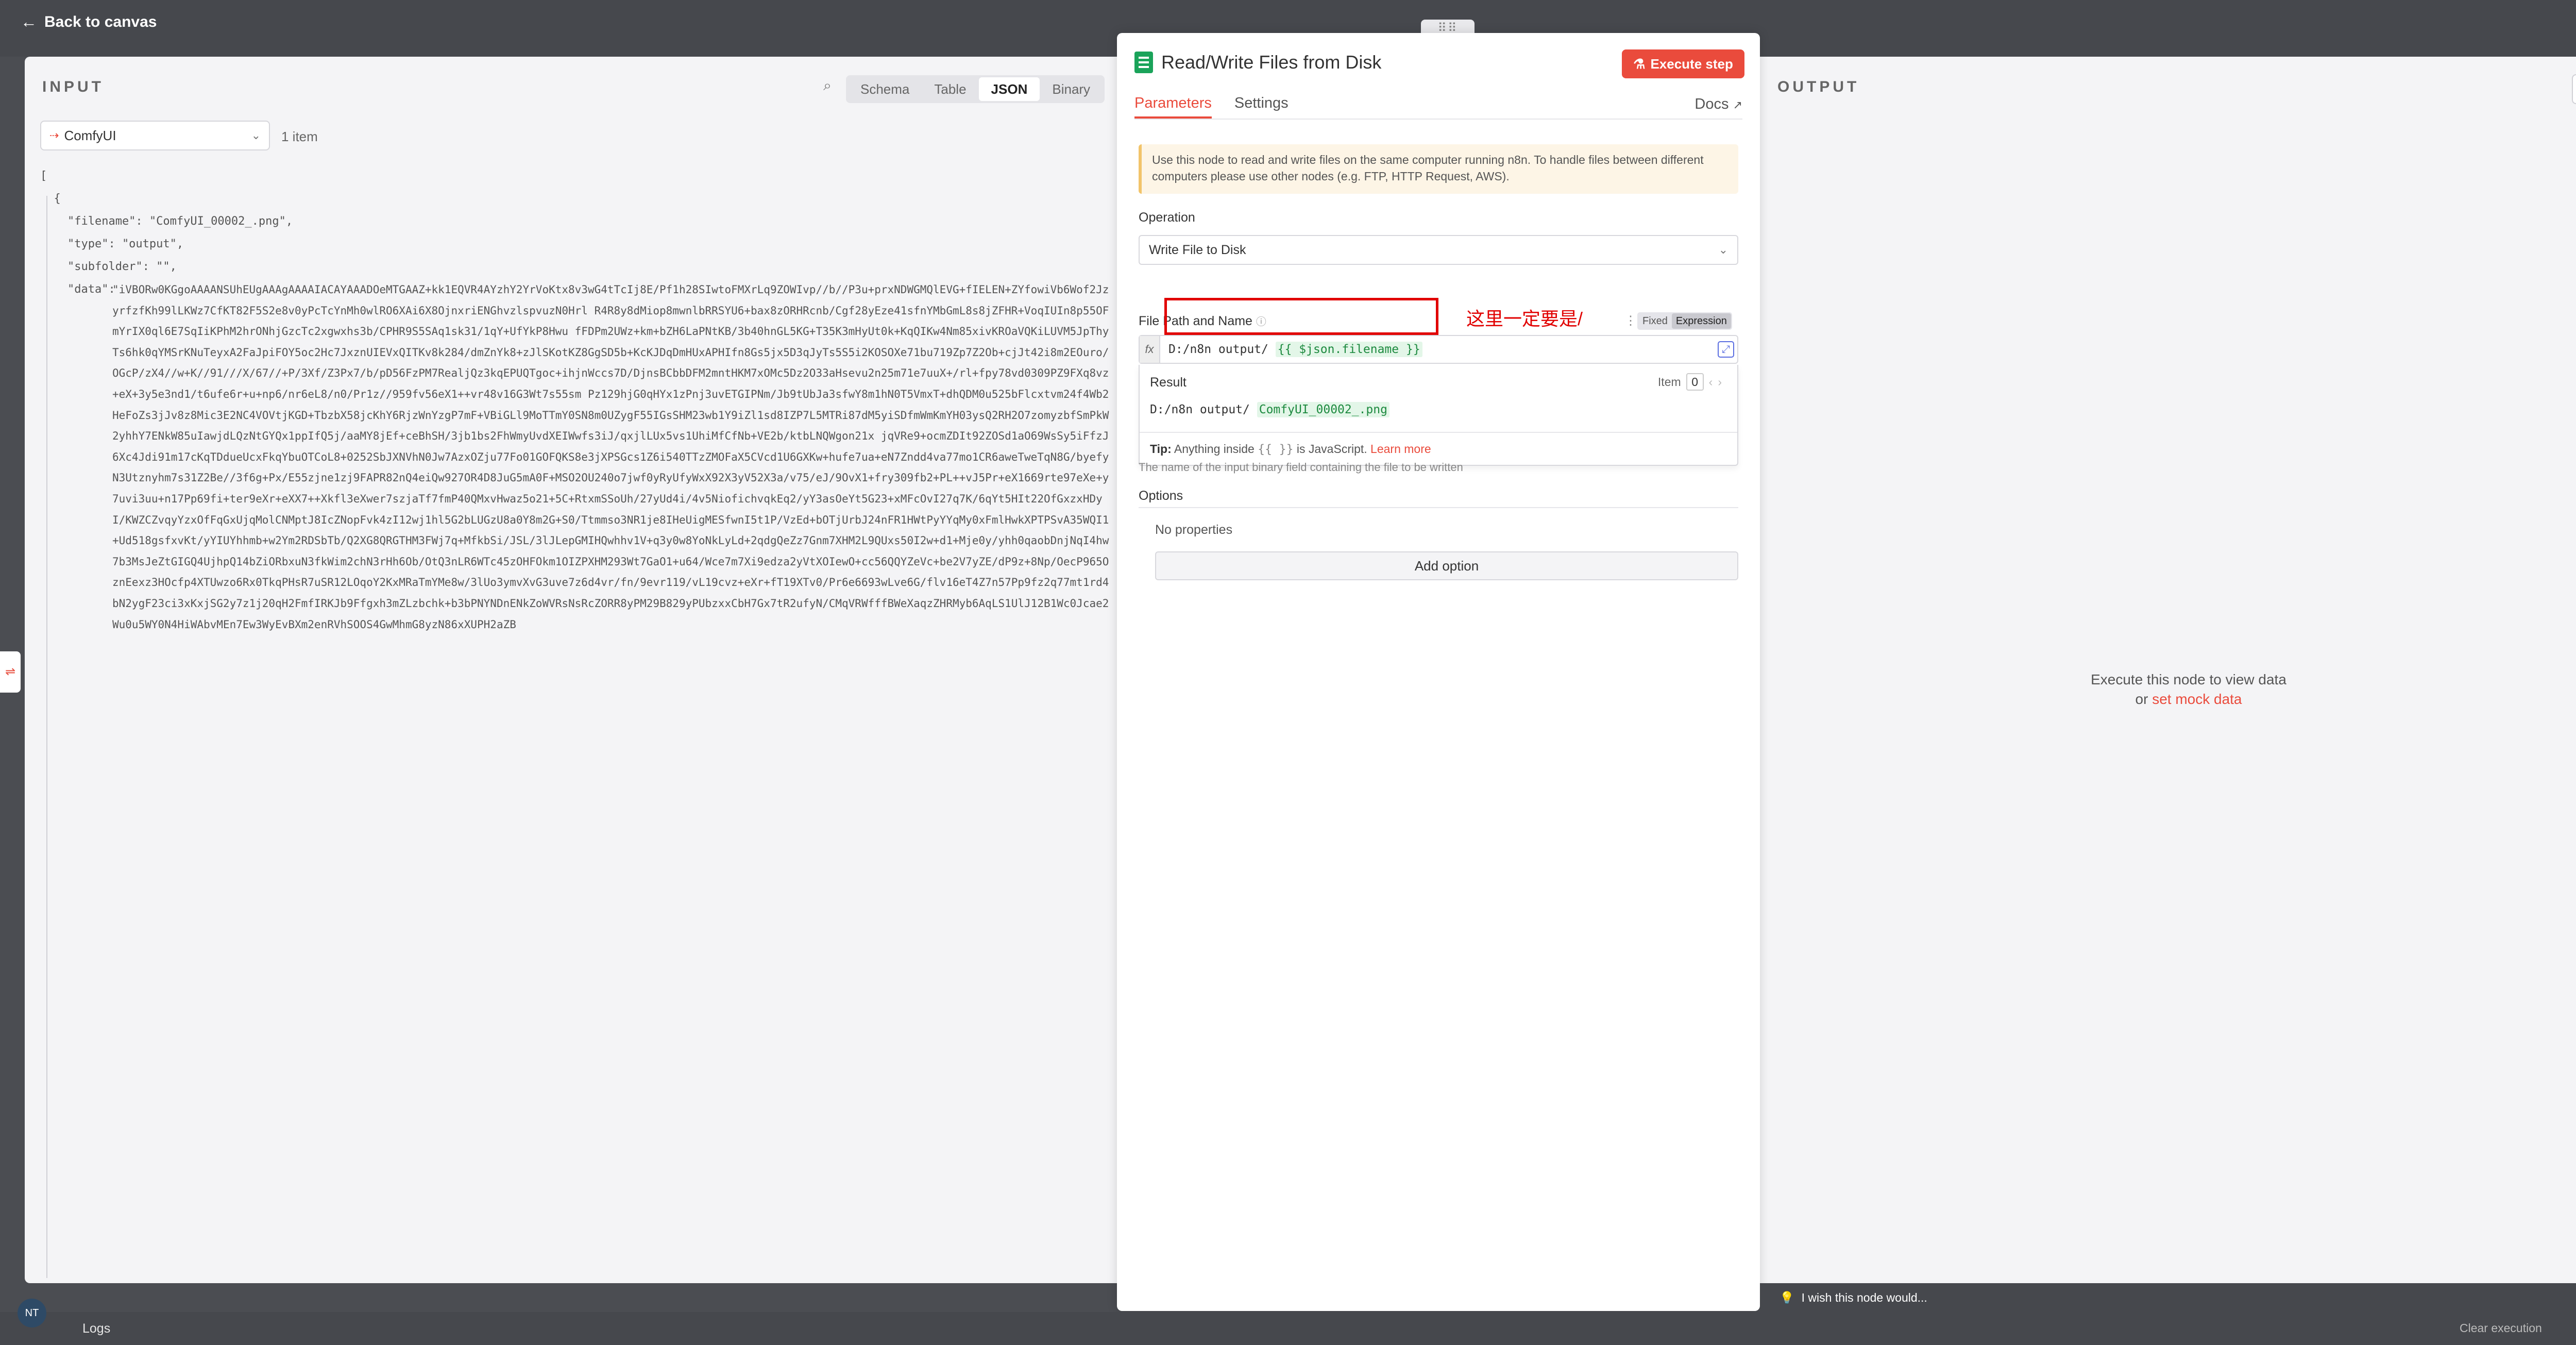  I want to click on expand-icon: ⤢, so click(1726, 349).